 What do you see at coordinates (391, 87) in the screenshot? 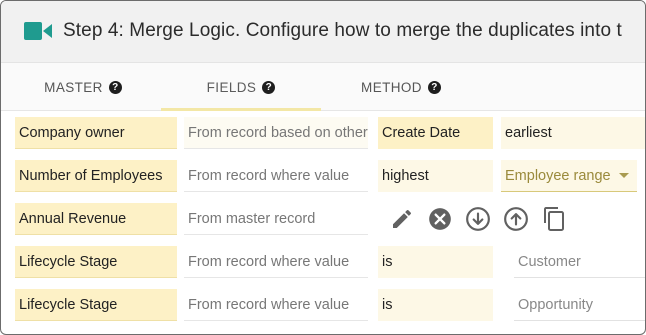
I see `tab-method-label: METHOD` at bounding box center [391, 87].